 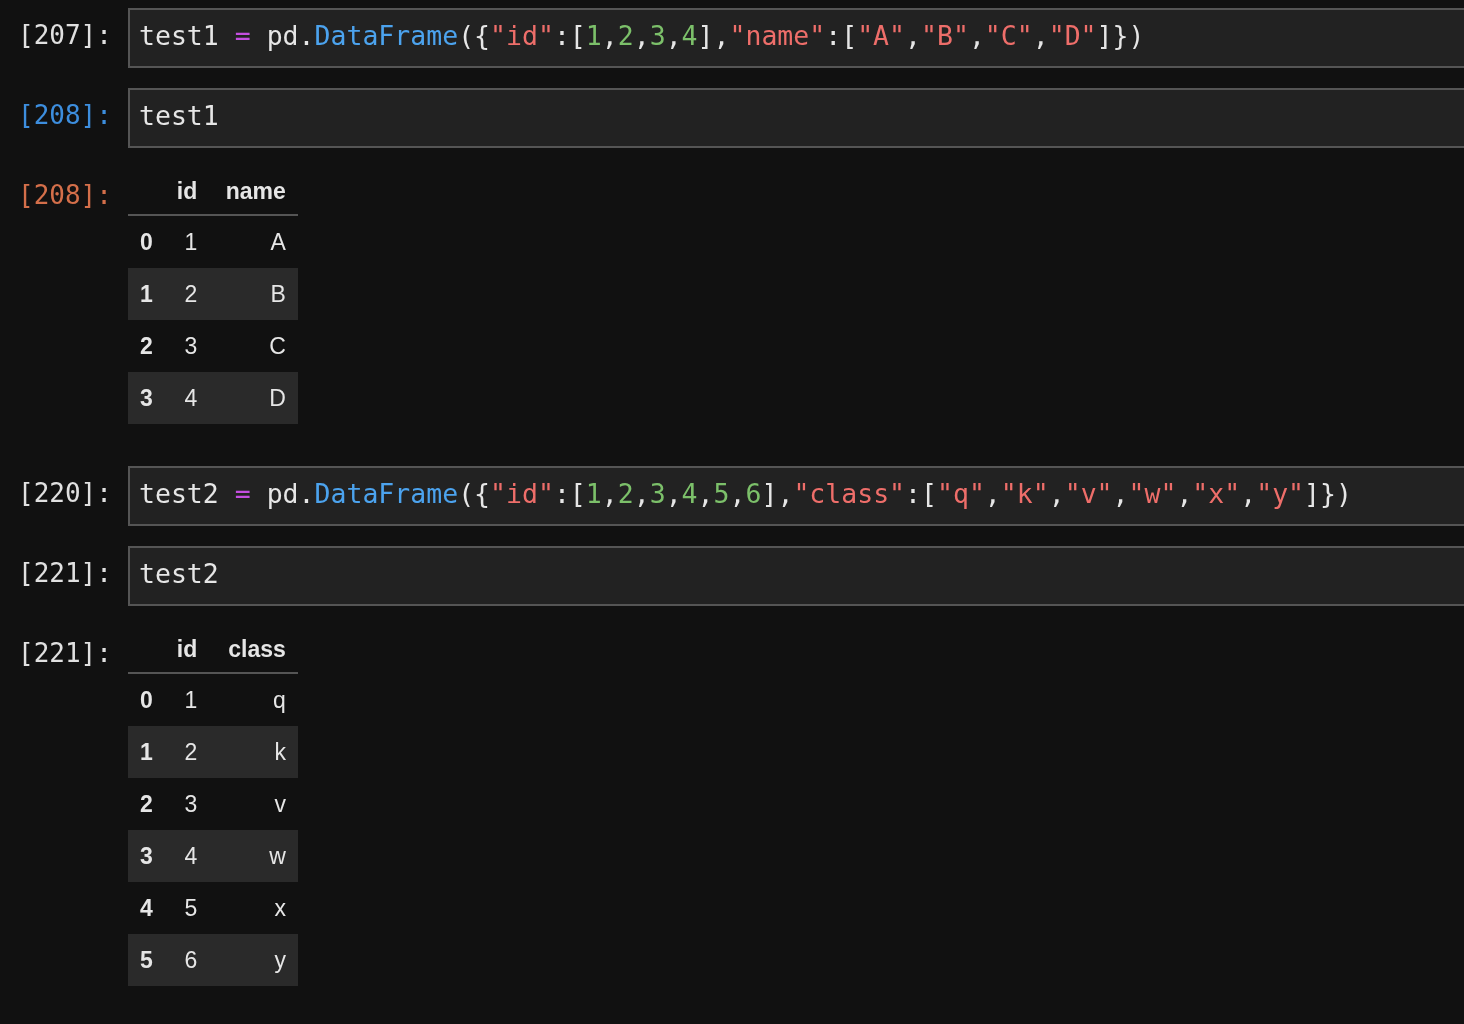 What do you see at coordinates (796, 118) in the screenshot?
I see `code-input-field: test1` at bounding box center [796, 118].